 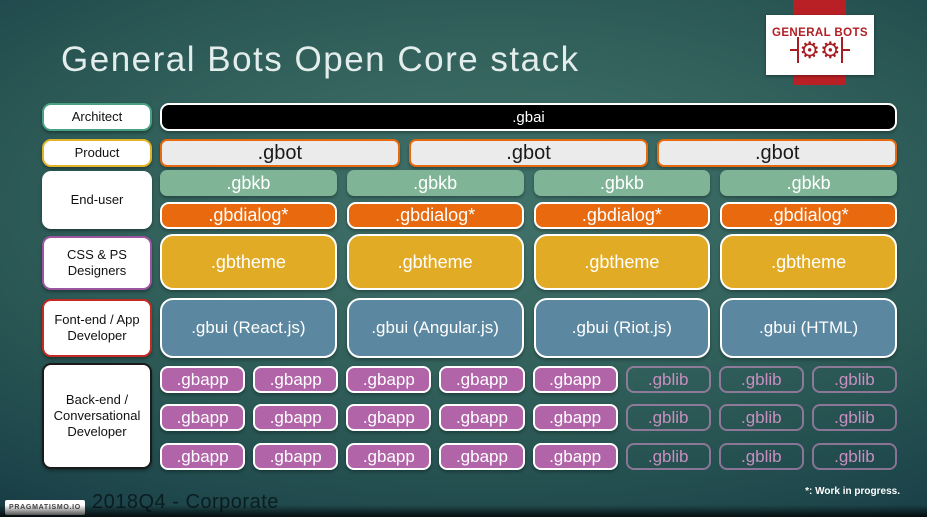 What do you see at coordinates (97, 153) in the screenshot?
I see `row-label-product: Product` at bounding box center [97, 153].